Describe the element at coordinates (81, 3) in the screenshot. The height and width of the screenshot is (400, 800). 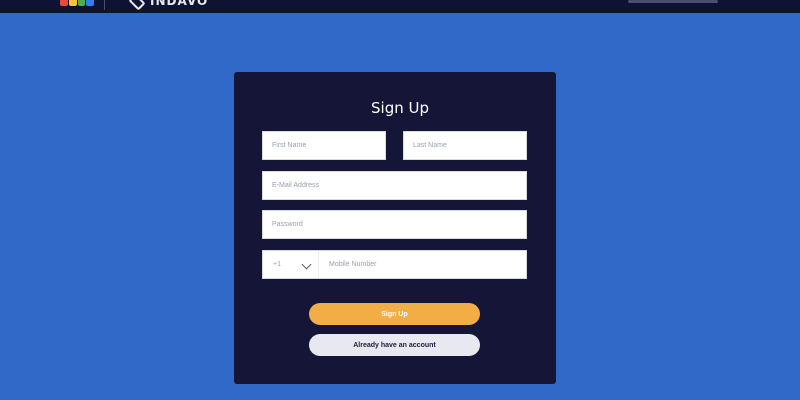
I see `logo-green-segment` at that location.